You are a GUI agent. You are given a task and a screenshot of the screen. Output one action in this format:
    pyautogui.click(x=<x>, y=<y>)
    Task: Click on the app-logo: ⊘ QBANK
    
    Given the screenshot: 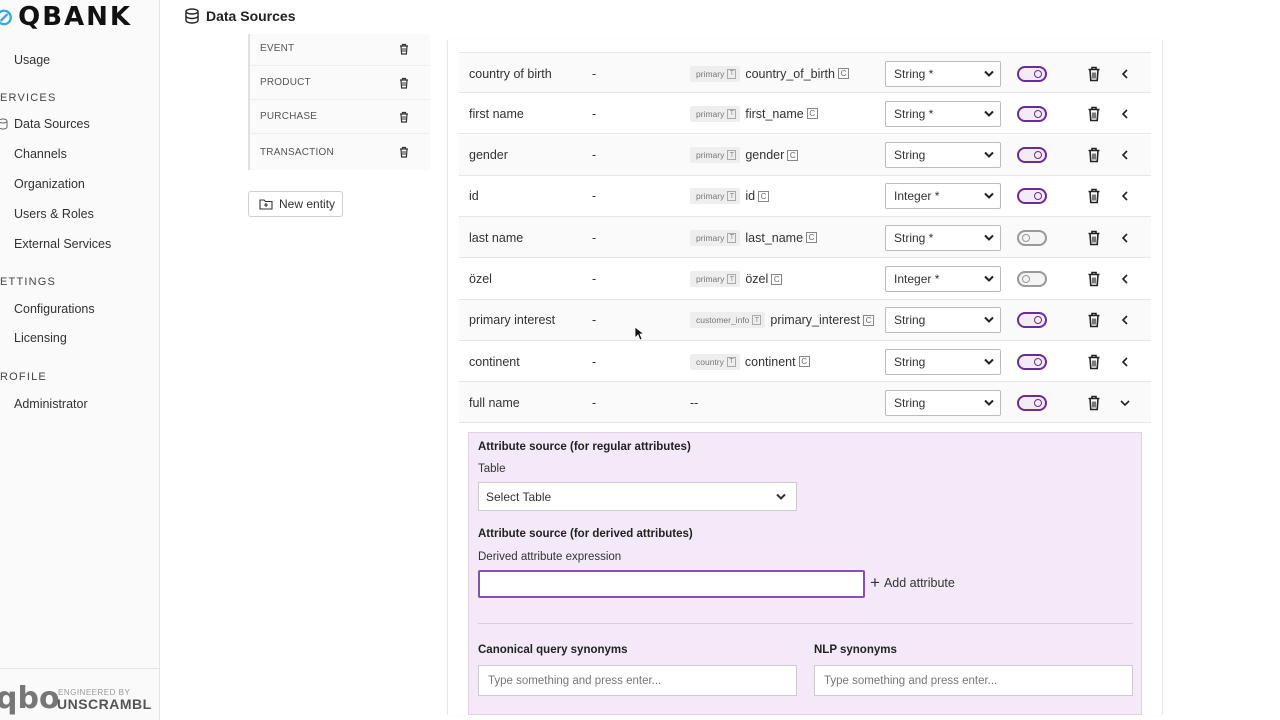 What is the action you would take?
    pyautogui.click(x=66, y=17)
    